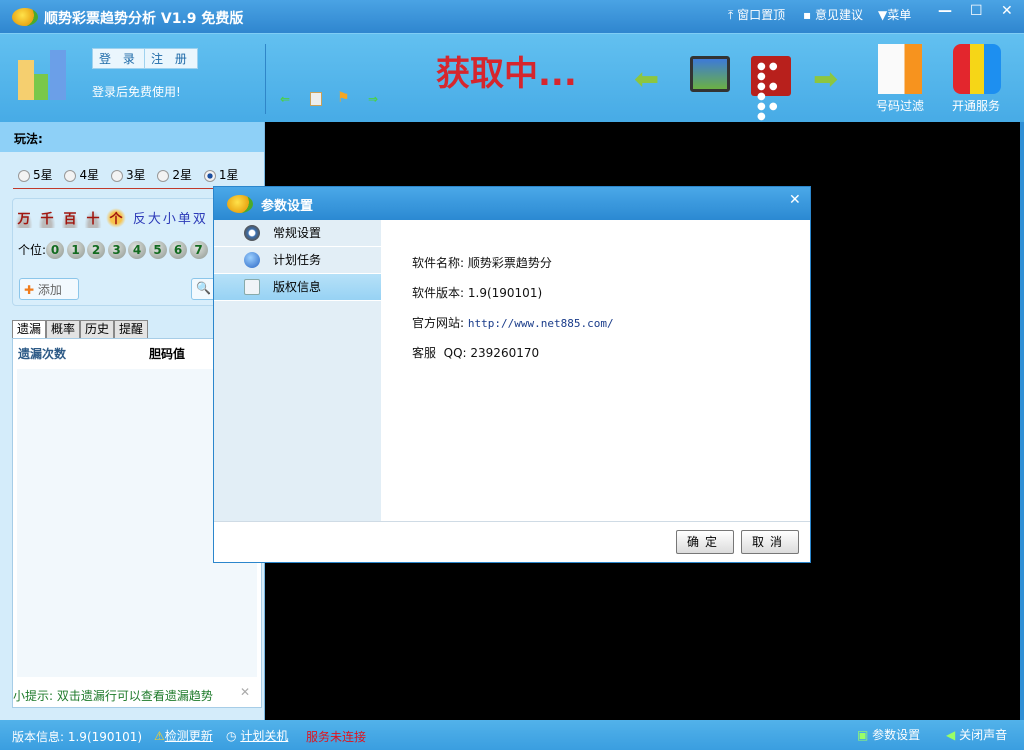  I want to click on balls-grid-icon: ● ● ● ● ● ● ● ● ●, so click(771, 89).